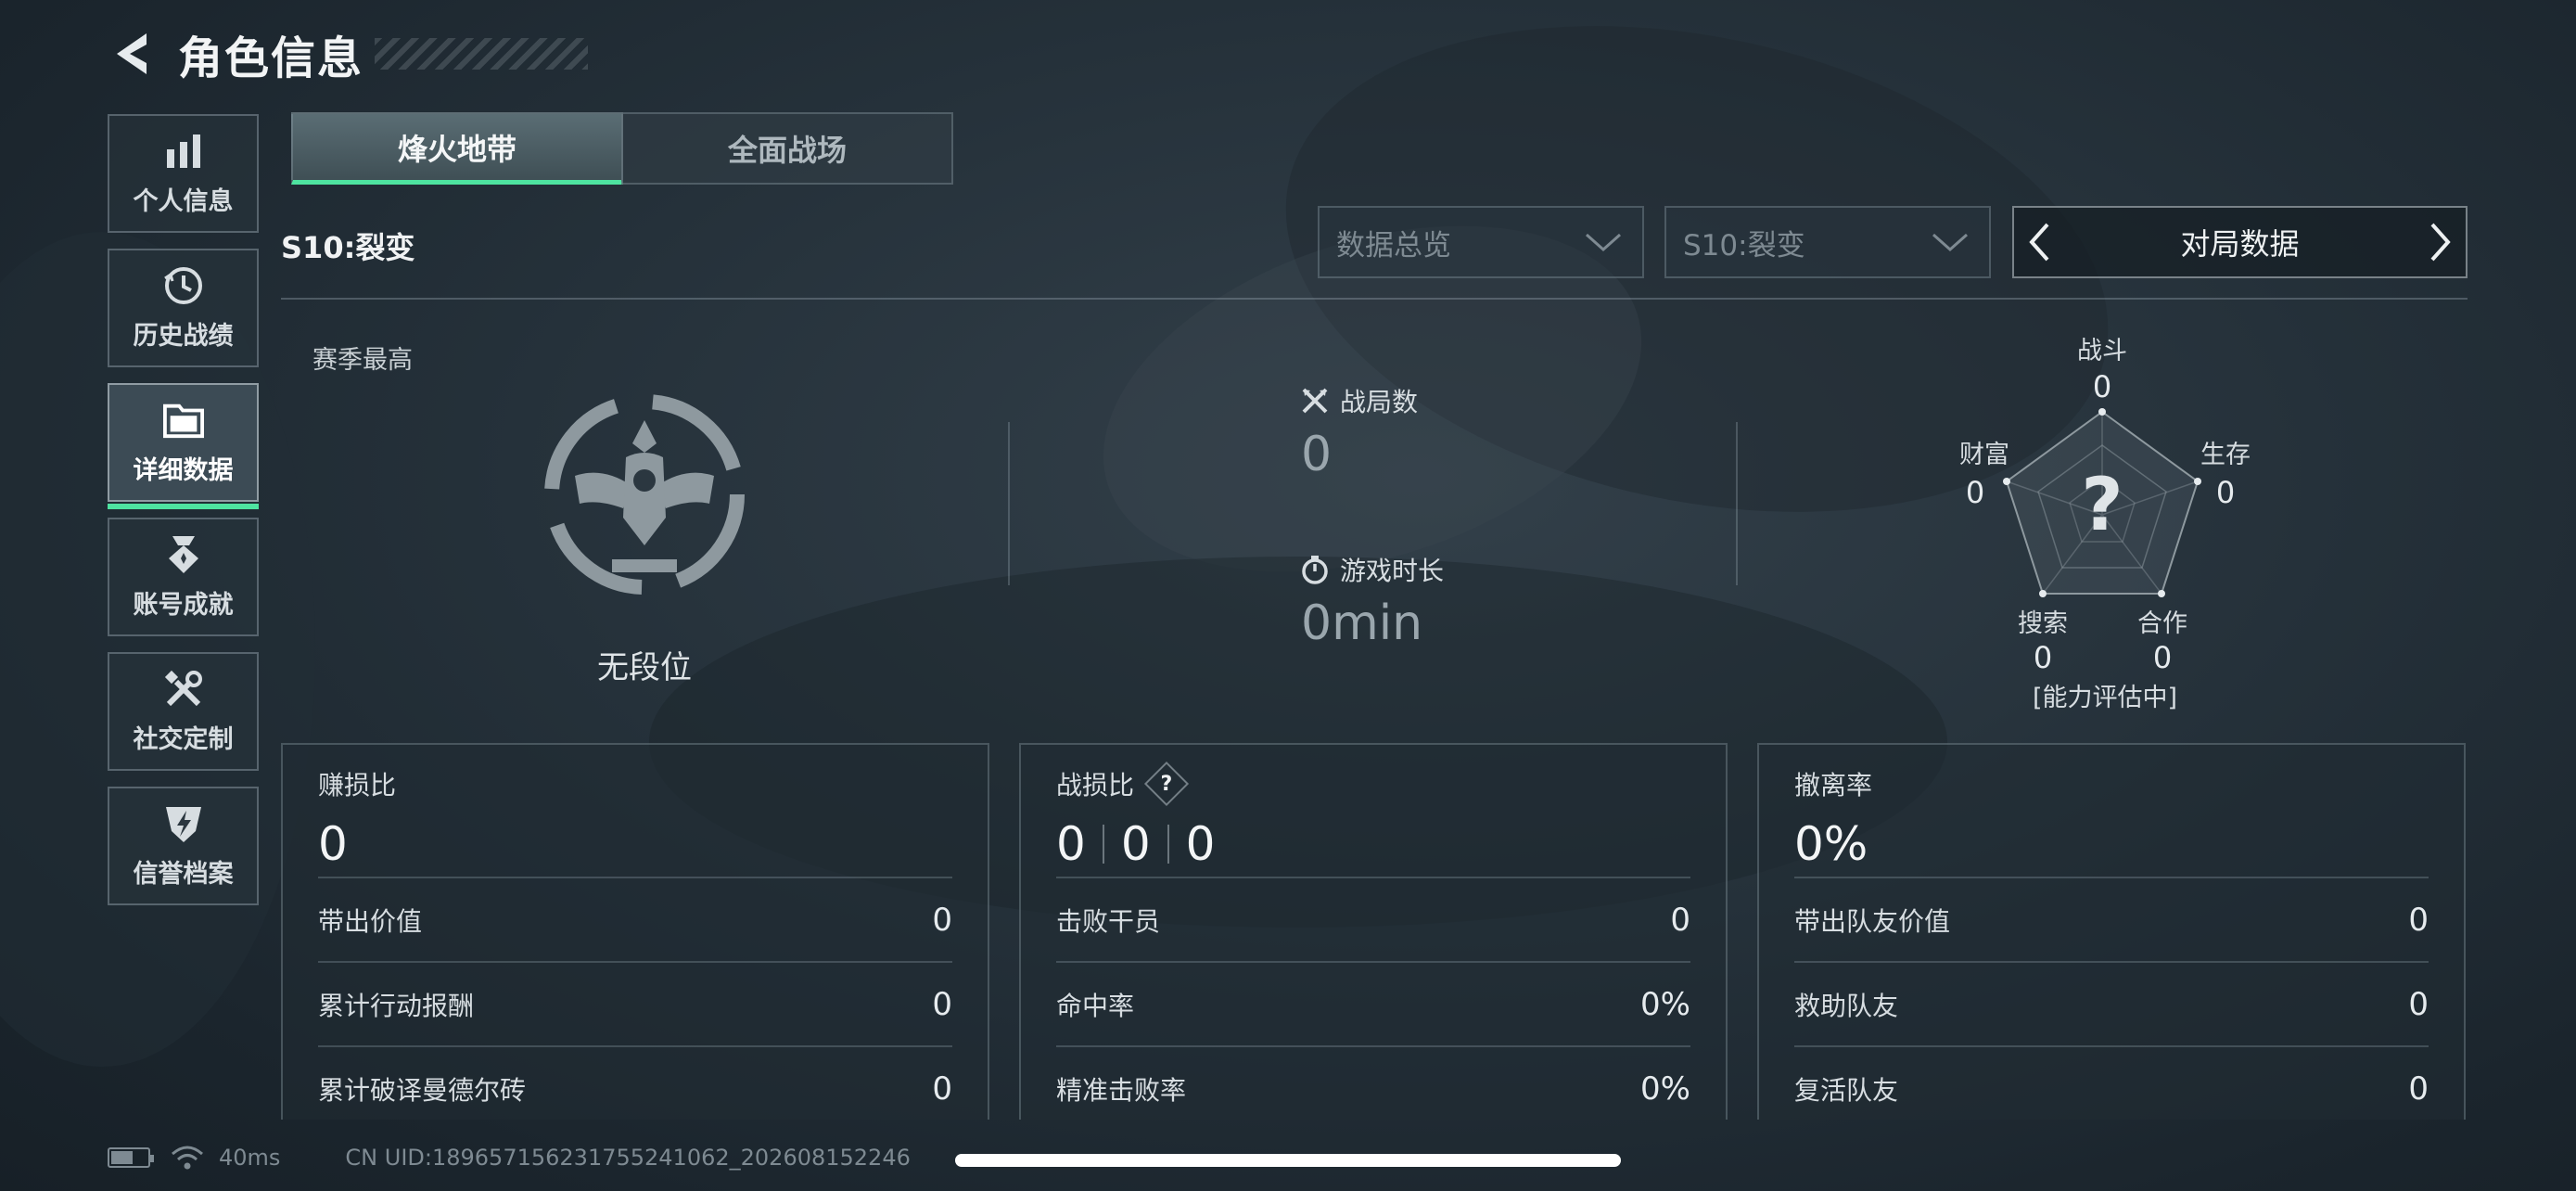 This screenshot has width=2576, height=1191. What do you see at coordinates (1827, 242) in the screenshot?
I see `season-dropdown: S10:裂变` at bounding box center [1827, 242].